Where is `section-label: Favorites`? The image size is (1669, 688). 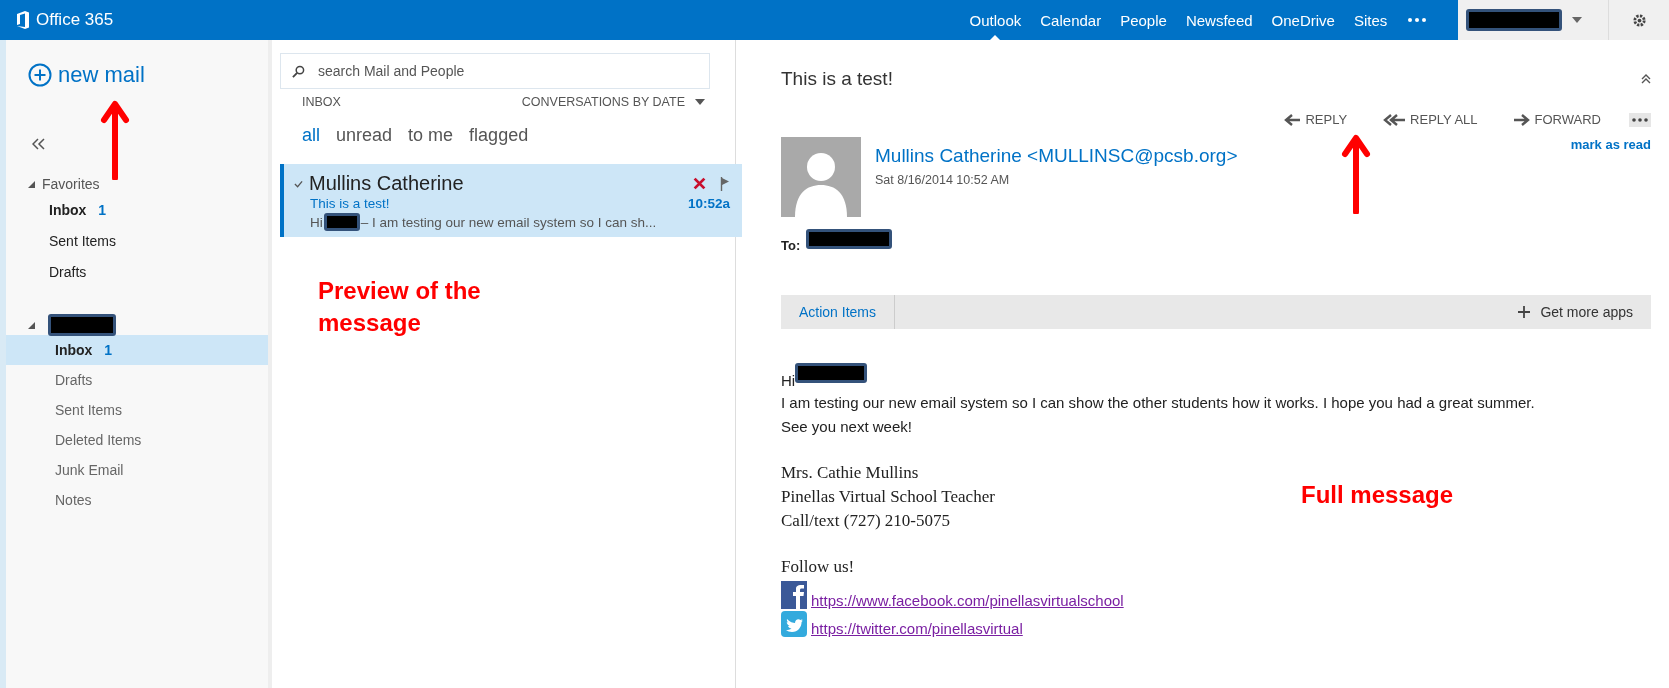 section-label: Favorites is located at coordinates (71, 184).